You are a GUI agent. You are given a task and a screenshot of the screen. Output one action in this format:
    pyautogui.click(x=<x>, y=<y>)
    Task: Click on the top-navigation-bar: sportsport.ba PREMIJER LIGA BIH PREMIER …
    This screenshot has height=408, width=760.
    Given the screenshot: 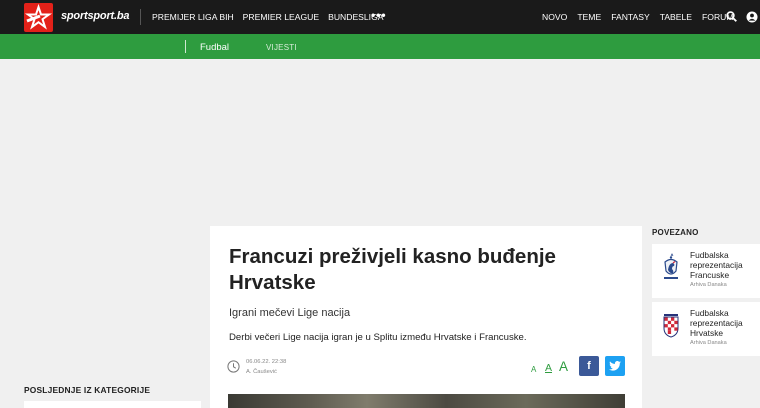 What is the action you would take?
    pyautogui.click(x=380, y=17)
    